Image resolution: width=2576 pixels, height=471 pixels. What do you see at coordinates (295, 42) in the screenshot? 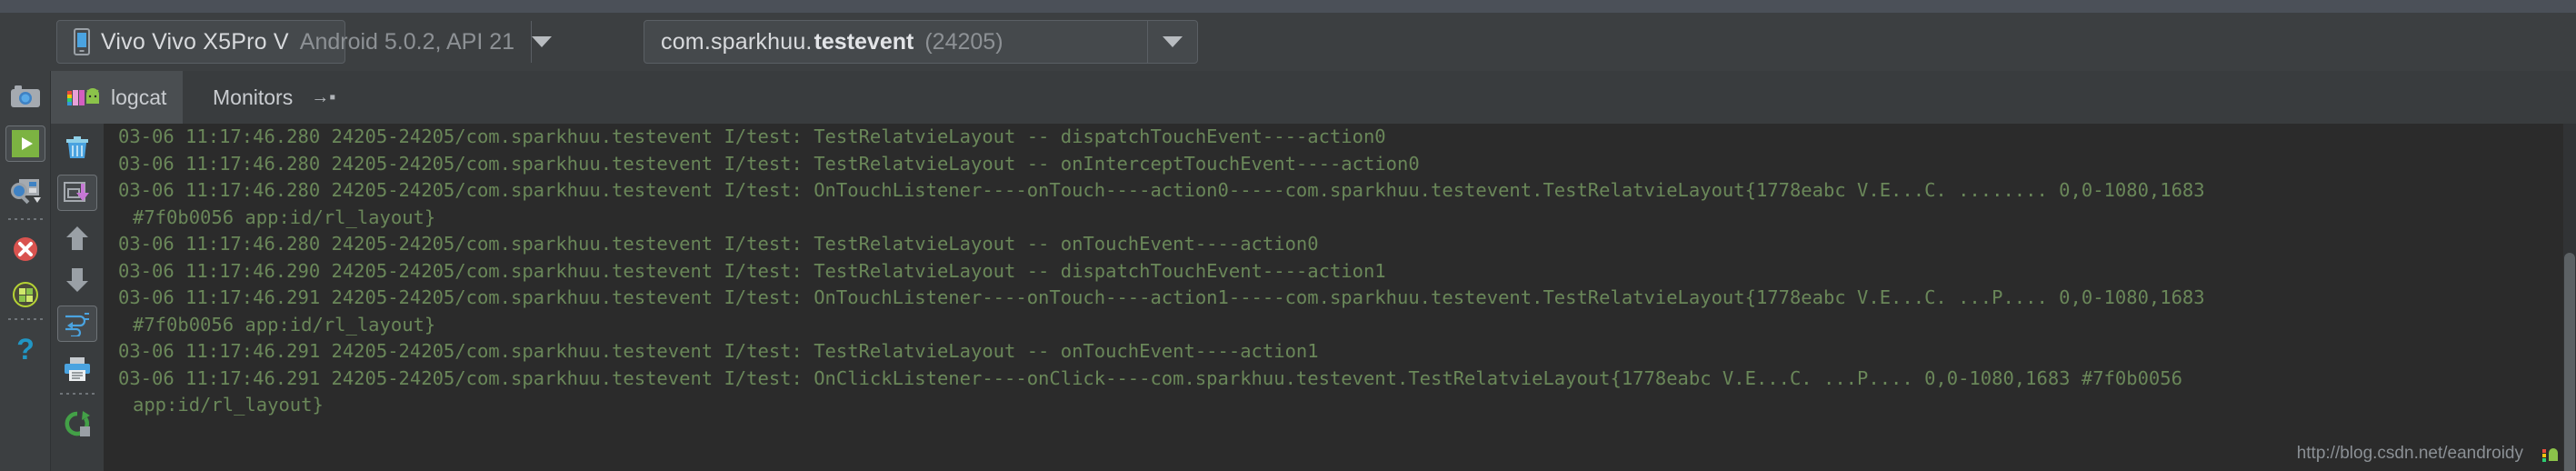
I see `device-selector-field: Vivo Vivo X5Pro V Android 5.0.2, API 21` at bounding box center [295, 42].